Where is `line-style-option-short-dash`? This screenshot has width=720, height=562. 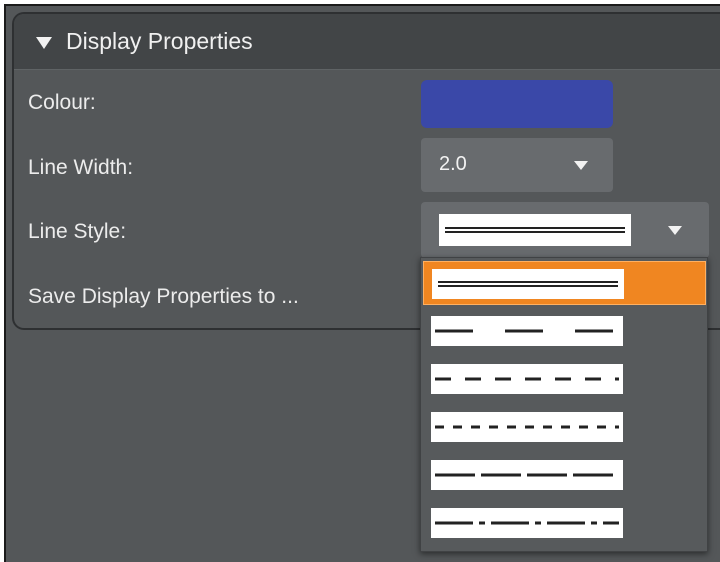 line-style-option-short-dash is located at coordinates (564, 427).